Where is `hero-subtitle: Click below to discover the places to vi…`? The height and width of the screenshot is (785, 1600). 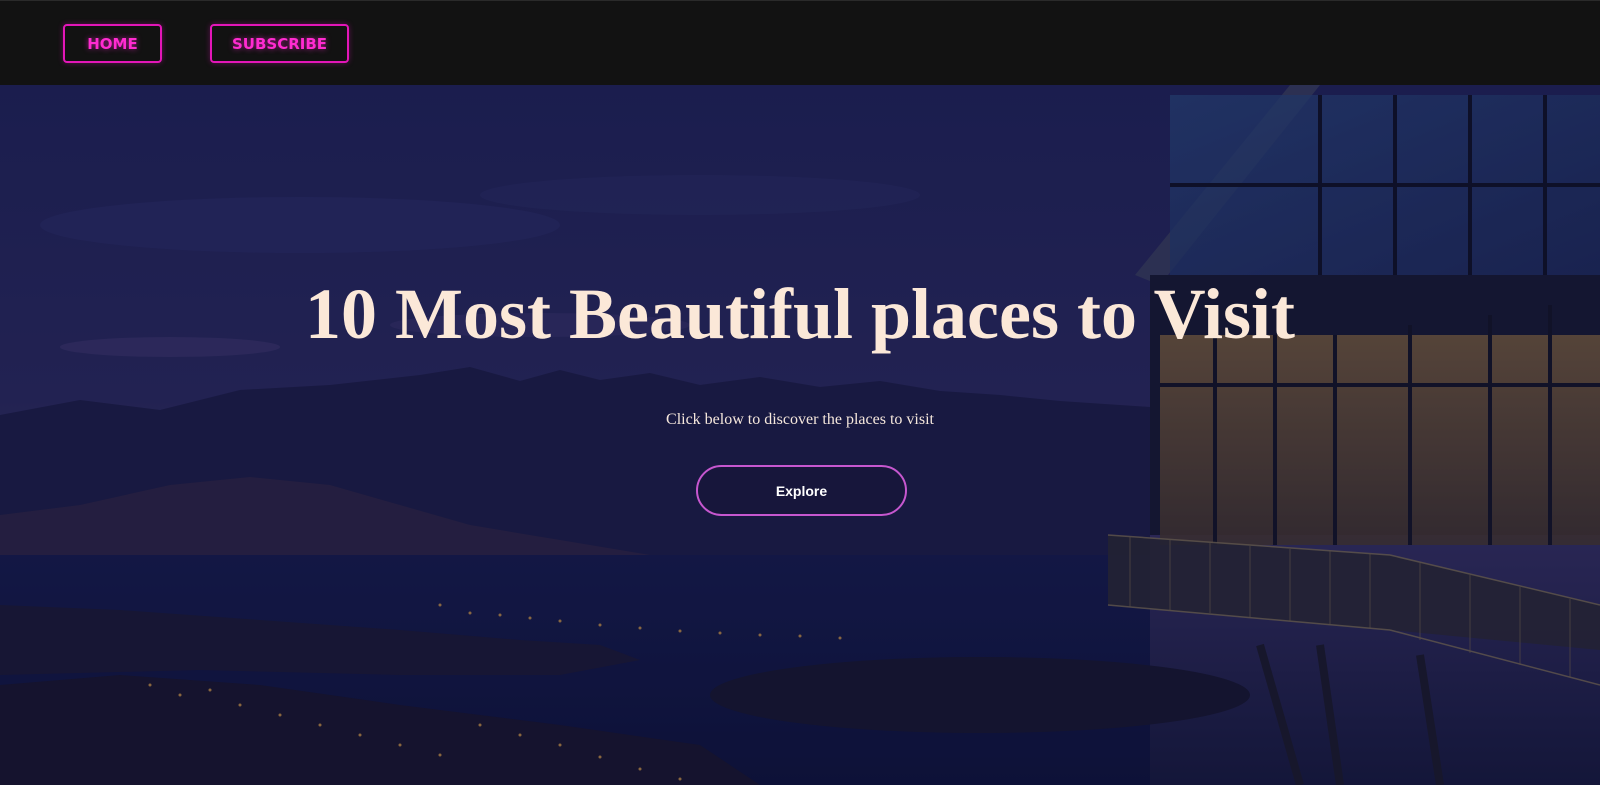
hero-subtitle: Click below to discover the places to vi… is located at coordinates (800, 419).